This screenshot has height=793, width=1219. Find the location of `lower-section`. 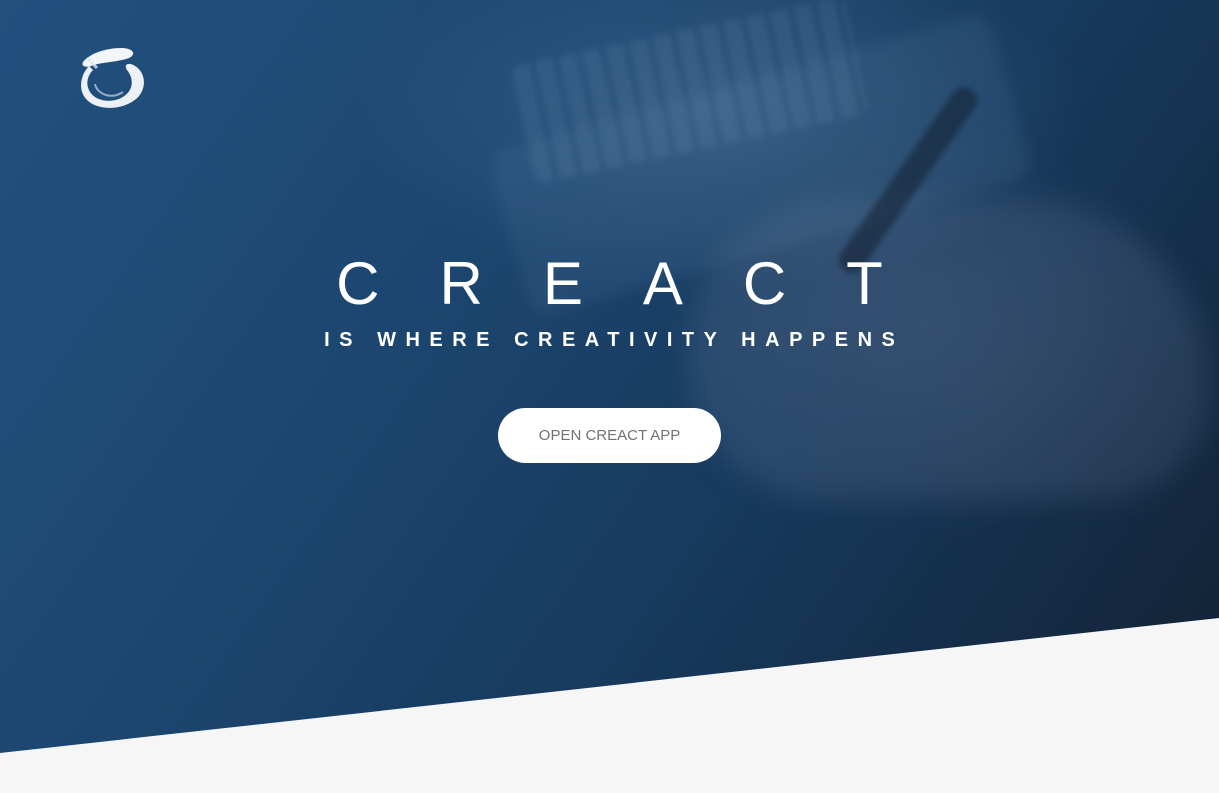

lower-section is located at coordinates (609, 773).